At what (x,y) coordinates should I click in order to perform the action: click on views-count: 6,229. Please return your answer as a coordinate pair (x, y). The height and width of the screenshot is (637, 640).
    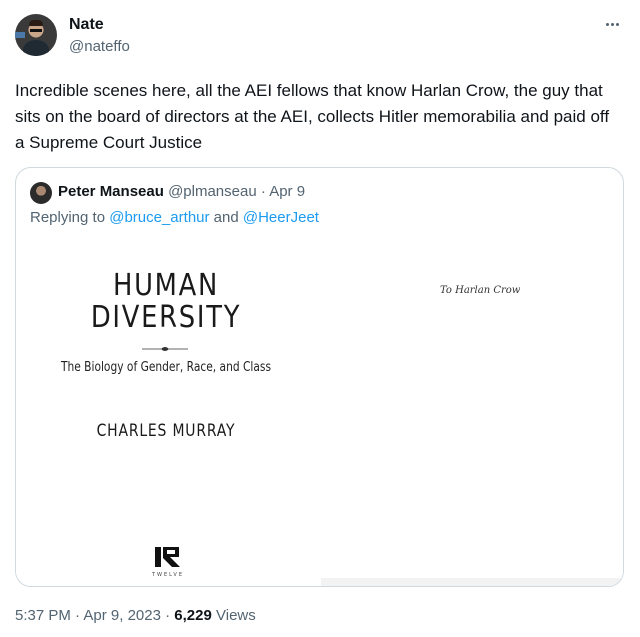
    Looking at the image, I should click on (193, 615).